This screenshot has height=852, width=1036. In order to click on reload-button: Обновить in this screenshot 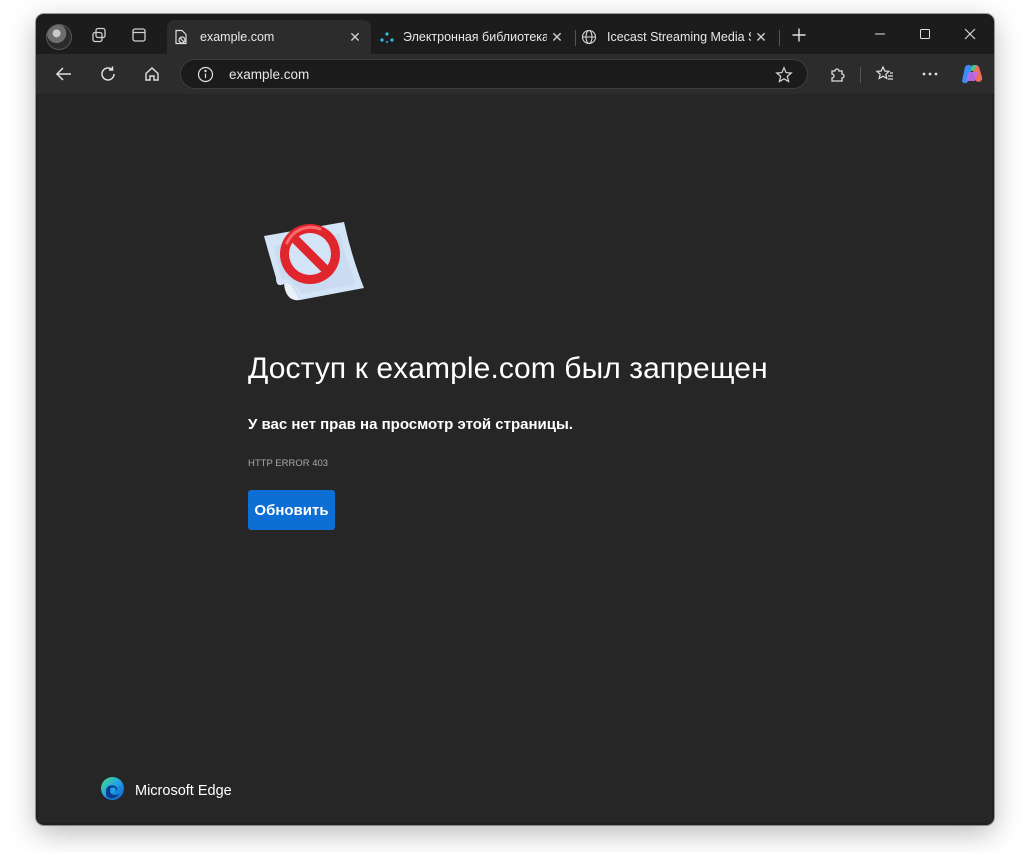, I will do `click(291, 510)`.